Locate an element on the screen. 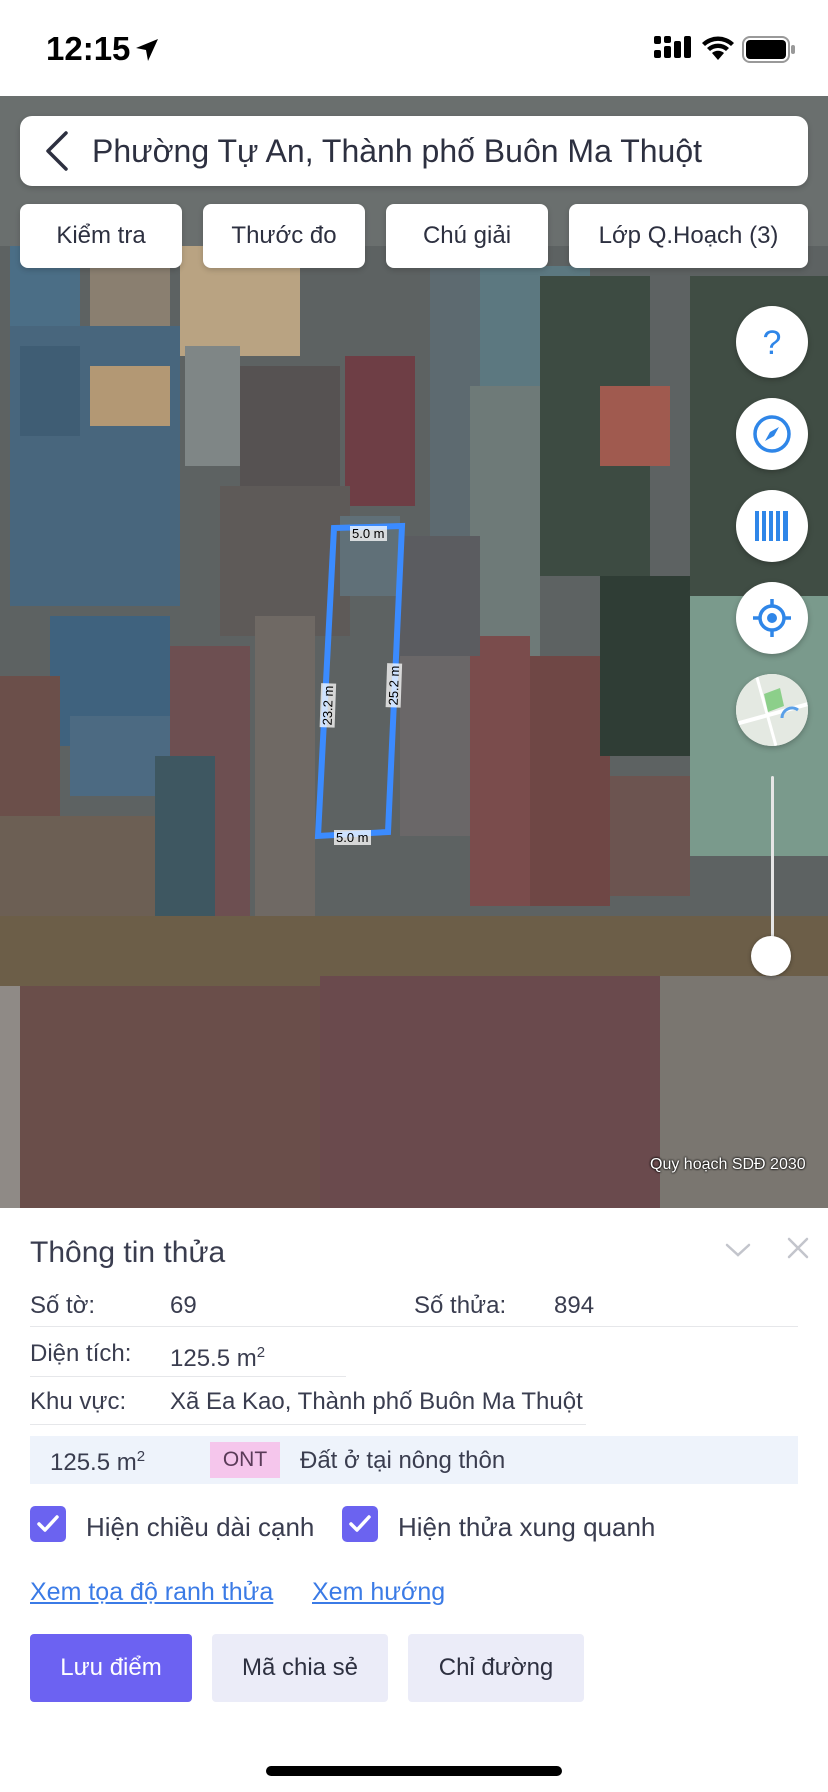 This screenshot has width=828, height=1792. locate-button is located at coordinates (772, 618).